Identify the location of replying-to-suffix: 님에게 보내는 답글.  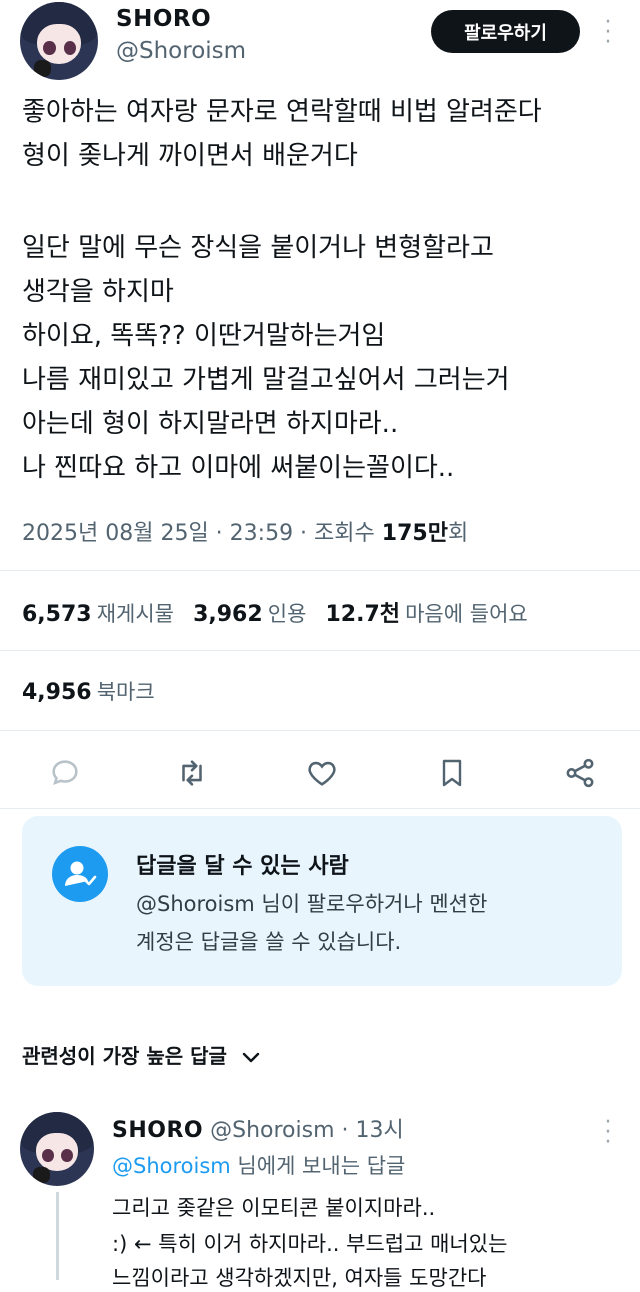
(318, 1166).